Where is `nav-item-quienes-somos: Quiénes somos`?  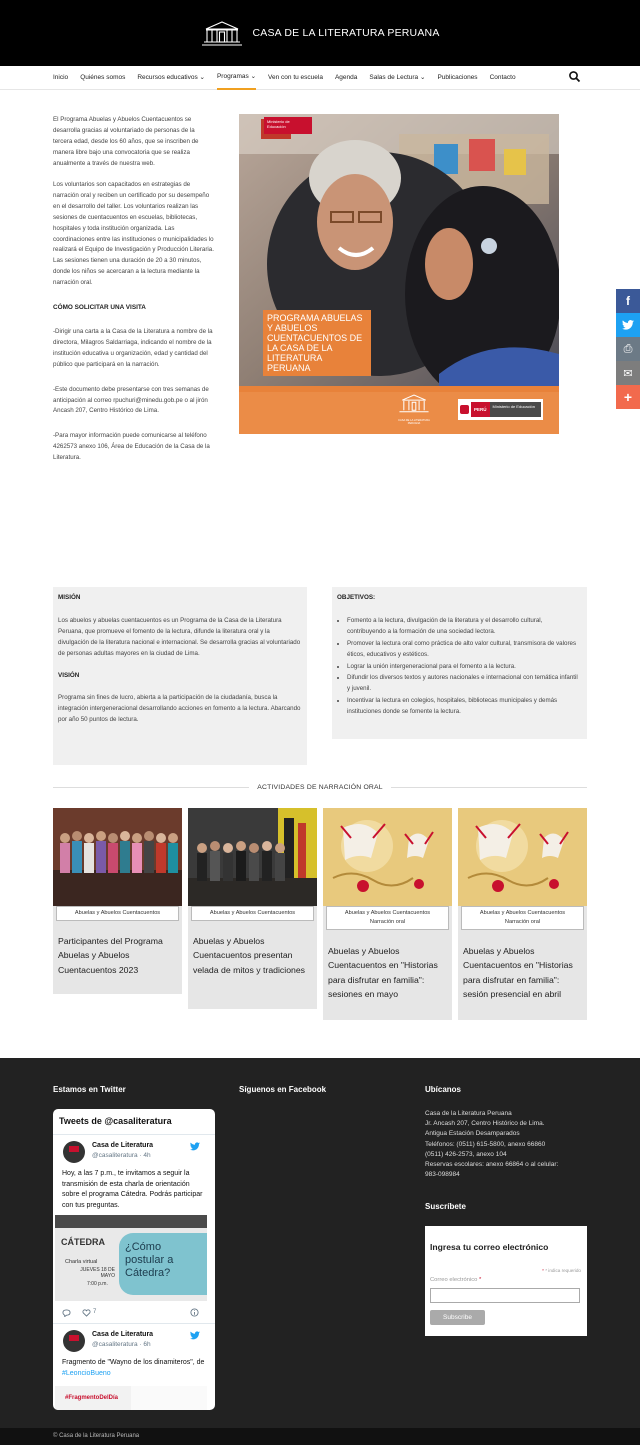
nav-item-quienes-somos: Quiénes somos is located at coordinates (102, 78).